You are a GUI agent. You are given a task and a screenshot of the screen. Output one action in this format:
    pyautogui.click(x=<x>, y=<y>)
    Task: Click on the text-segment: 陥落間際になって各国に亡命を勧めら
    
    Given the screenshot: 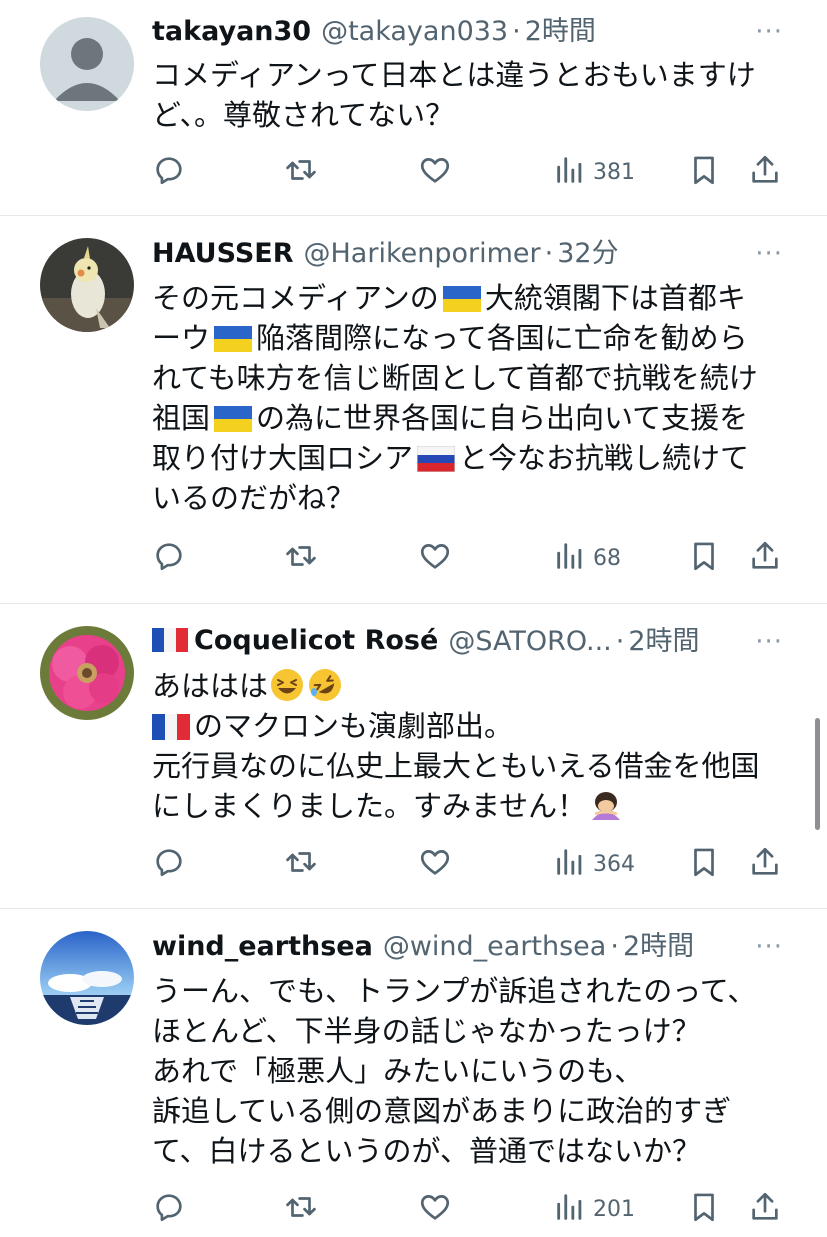 What is the action you would take?
    pyautogui.click(x=502, y=338)
    